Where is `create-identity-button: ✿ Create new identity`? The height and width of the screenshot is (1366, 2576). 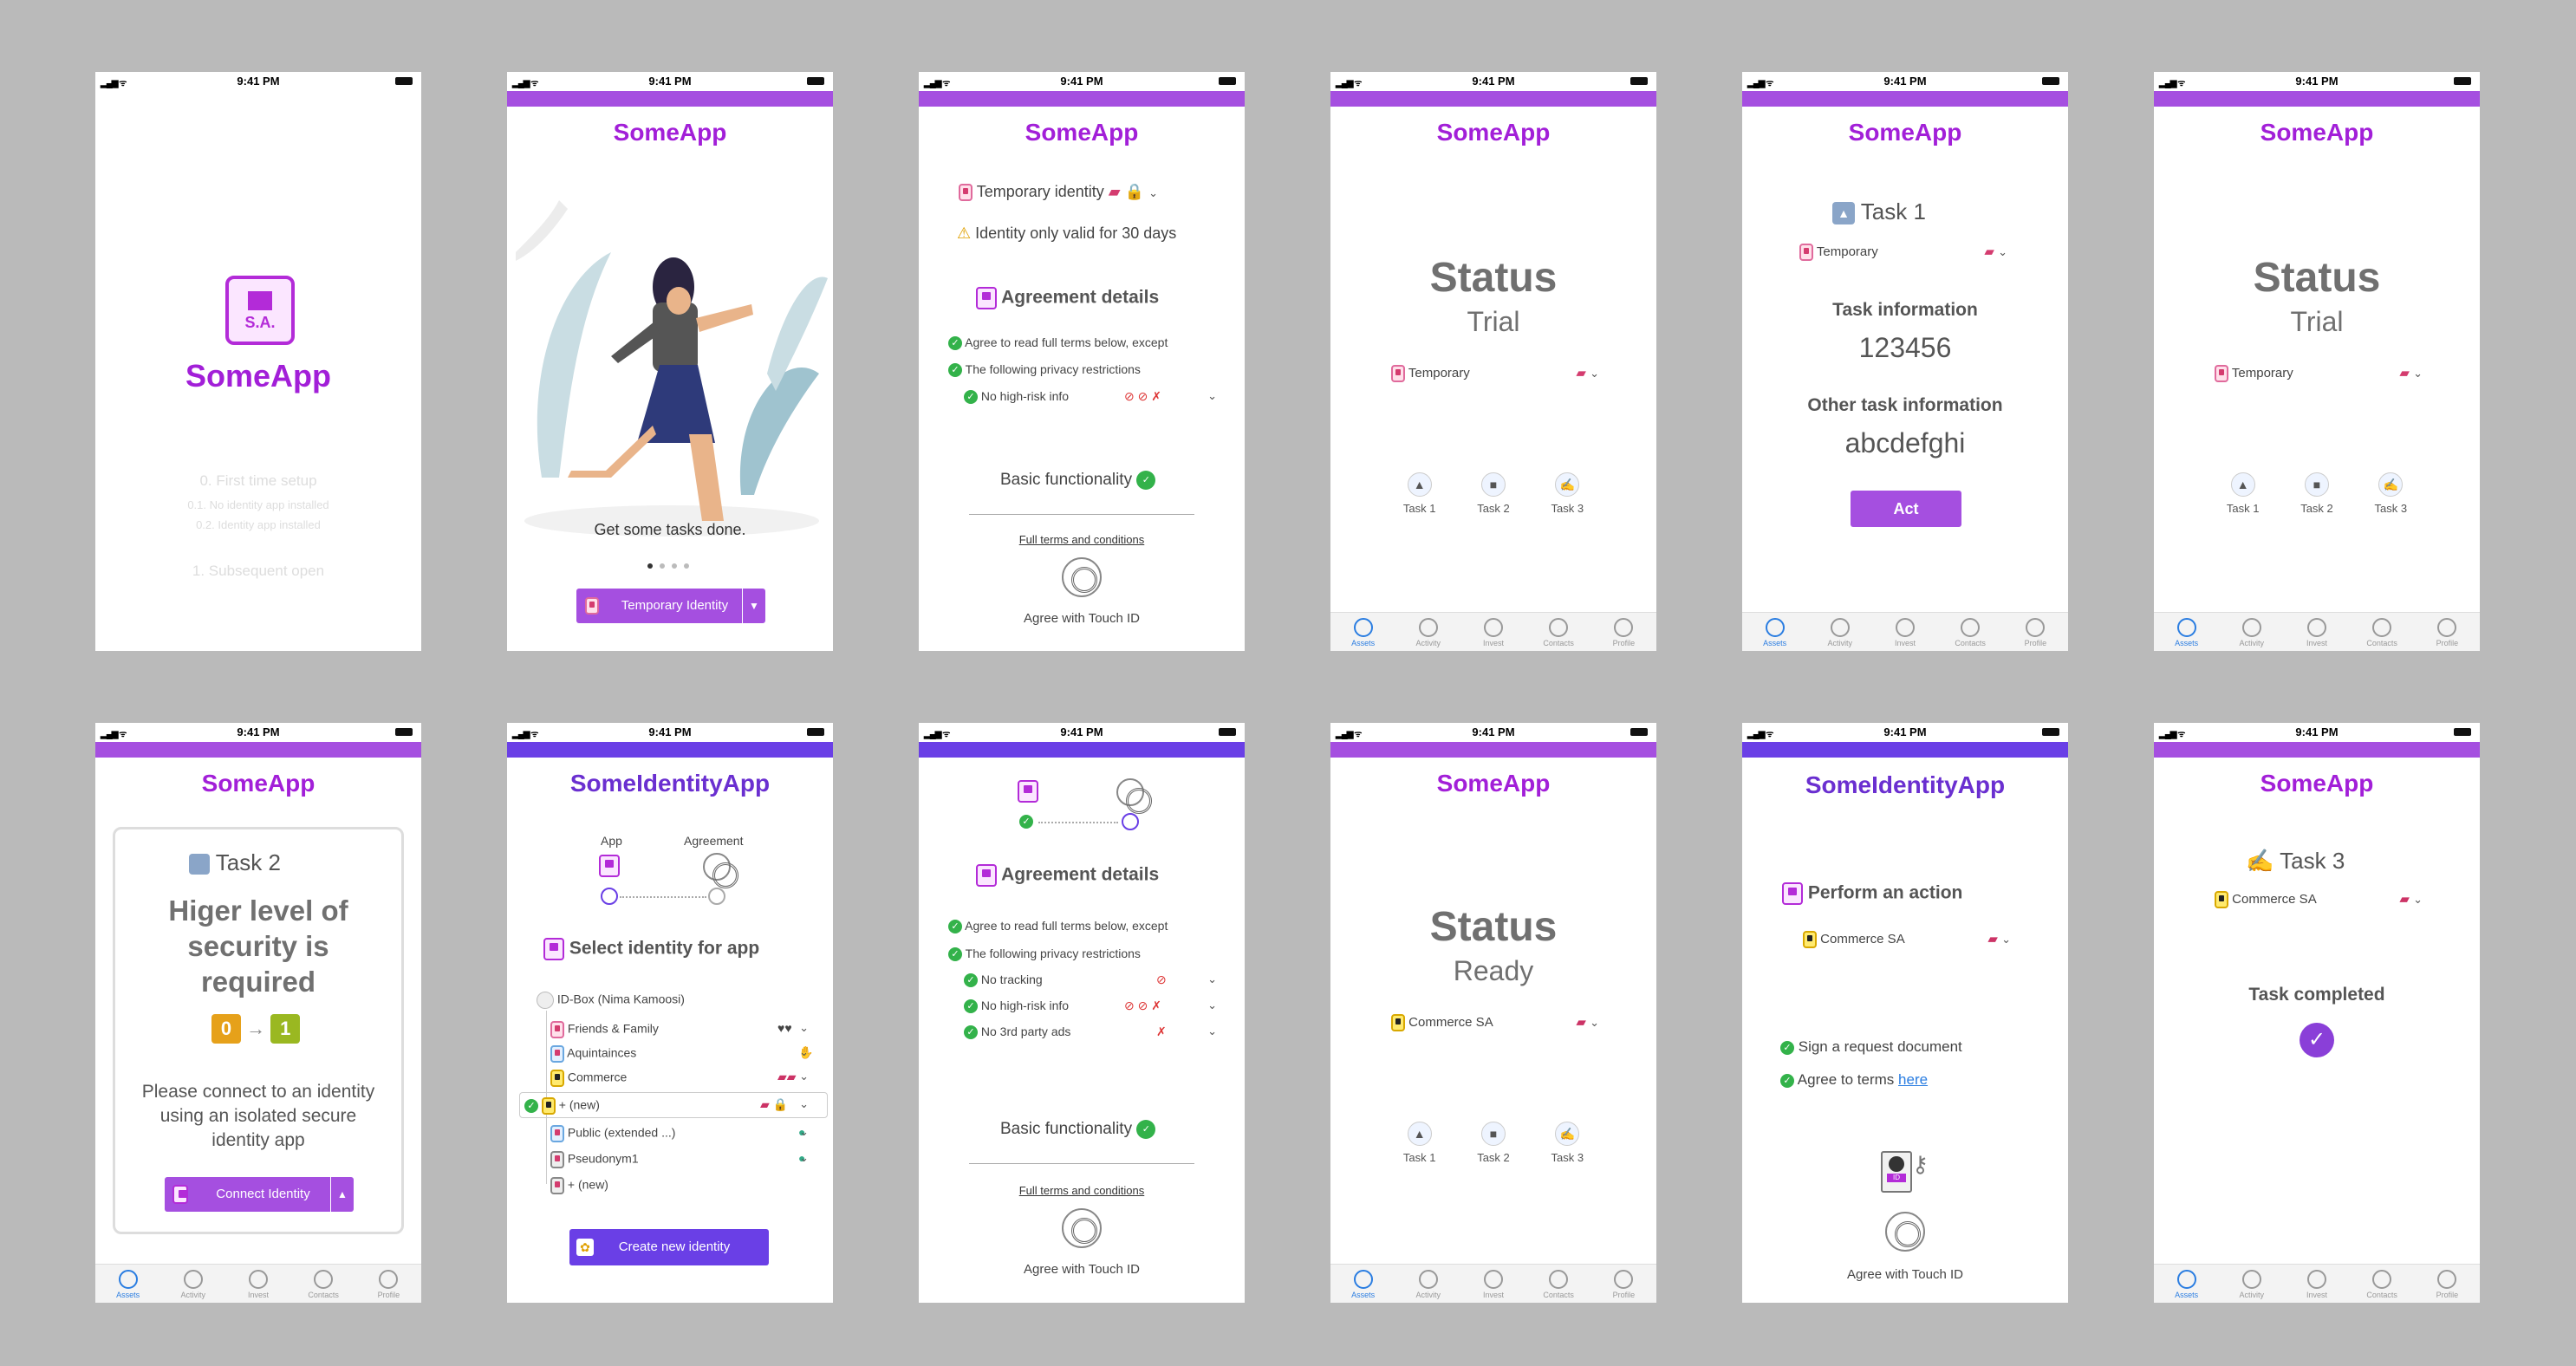
create-identity-button: ✿ Create new identity is located at coordinates (669, 1247).